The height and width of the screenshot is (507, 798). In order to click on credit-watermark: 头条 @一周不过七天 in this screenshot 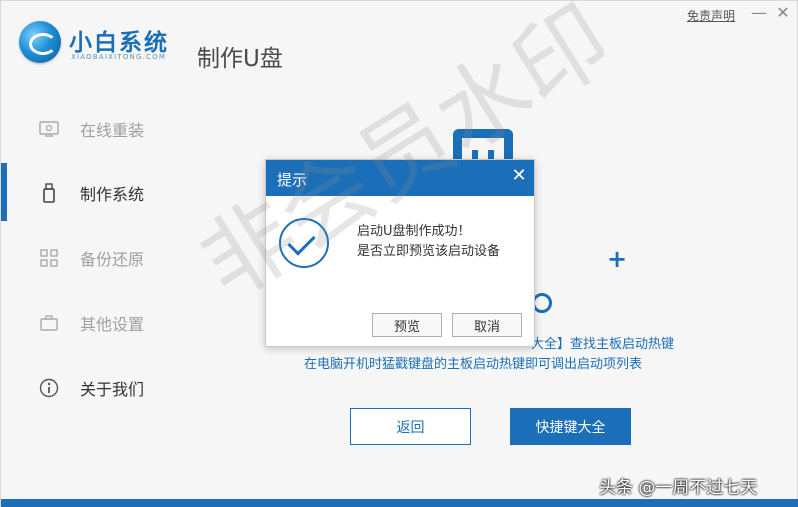, I will do `click(678, 488)`.